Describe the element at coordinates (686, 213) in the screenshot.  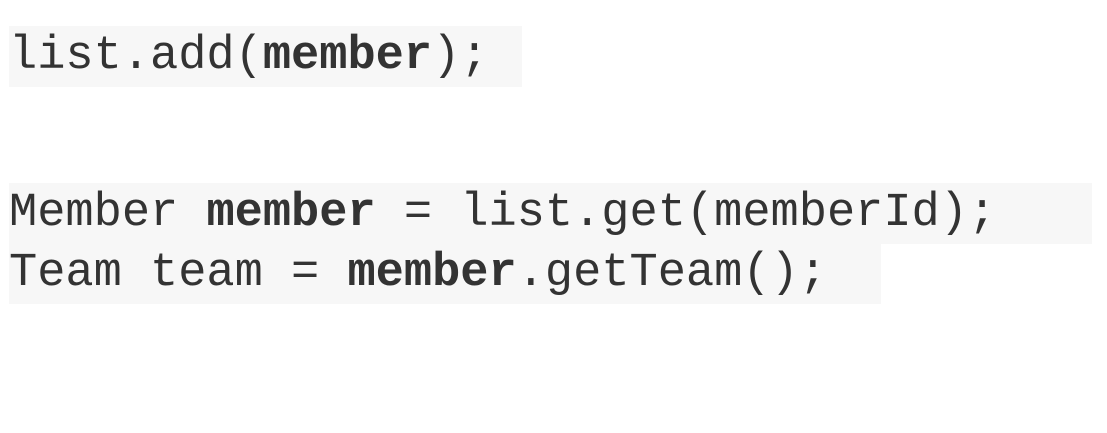
I see `code-text: = list.get(memberId);` at that location.